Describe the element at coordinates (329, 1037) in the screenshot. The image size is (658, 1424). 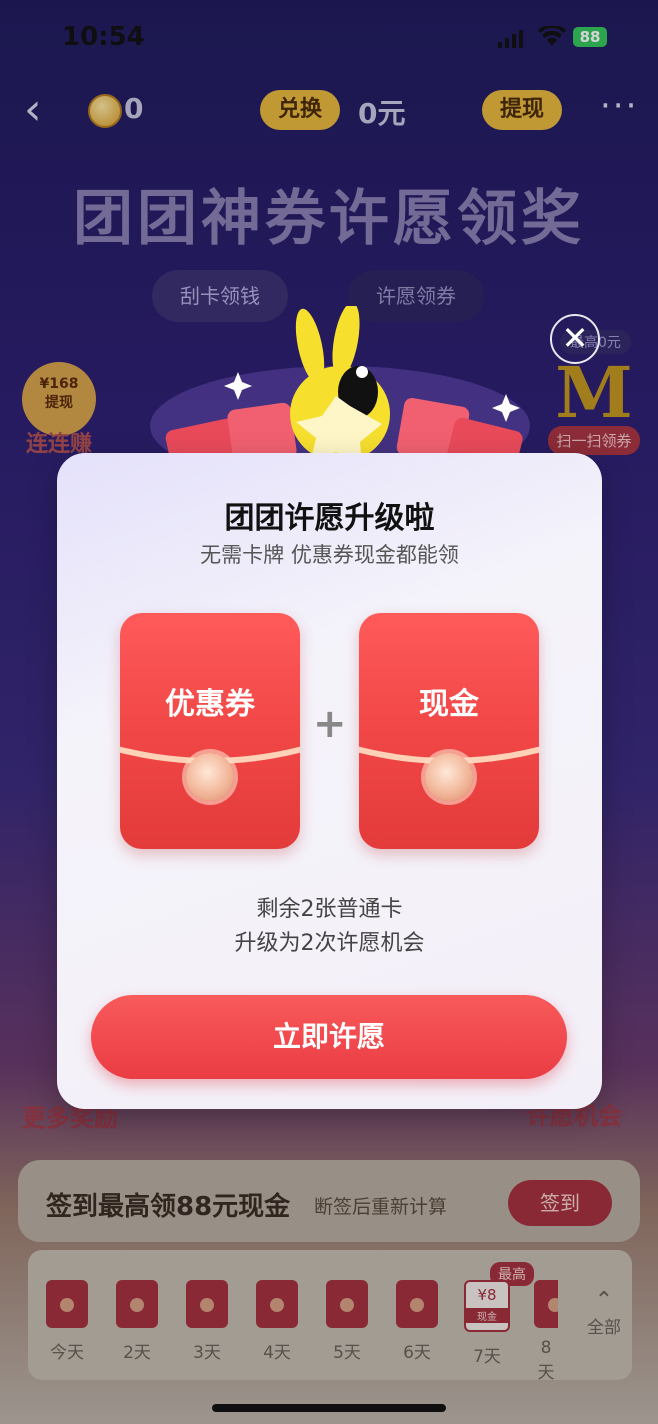
I see `wish-now-button: 立即许愿` at that location.